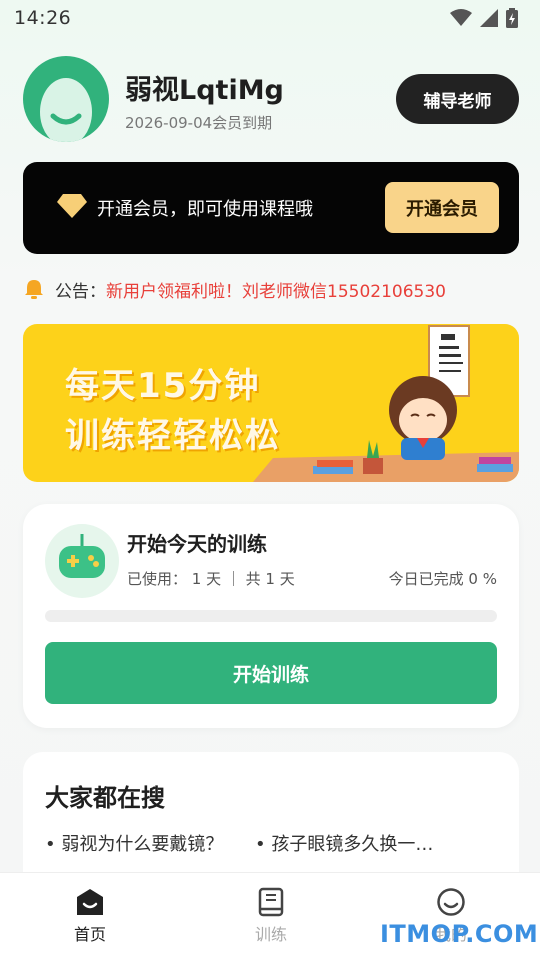 This screenshot has height=960, width=540. What do you see at coordinates (461, 17) in the screenshot?
I see `wifi-icon` at bounding box center [461, 17].